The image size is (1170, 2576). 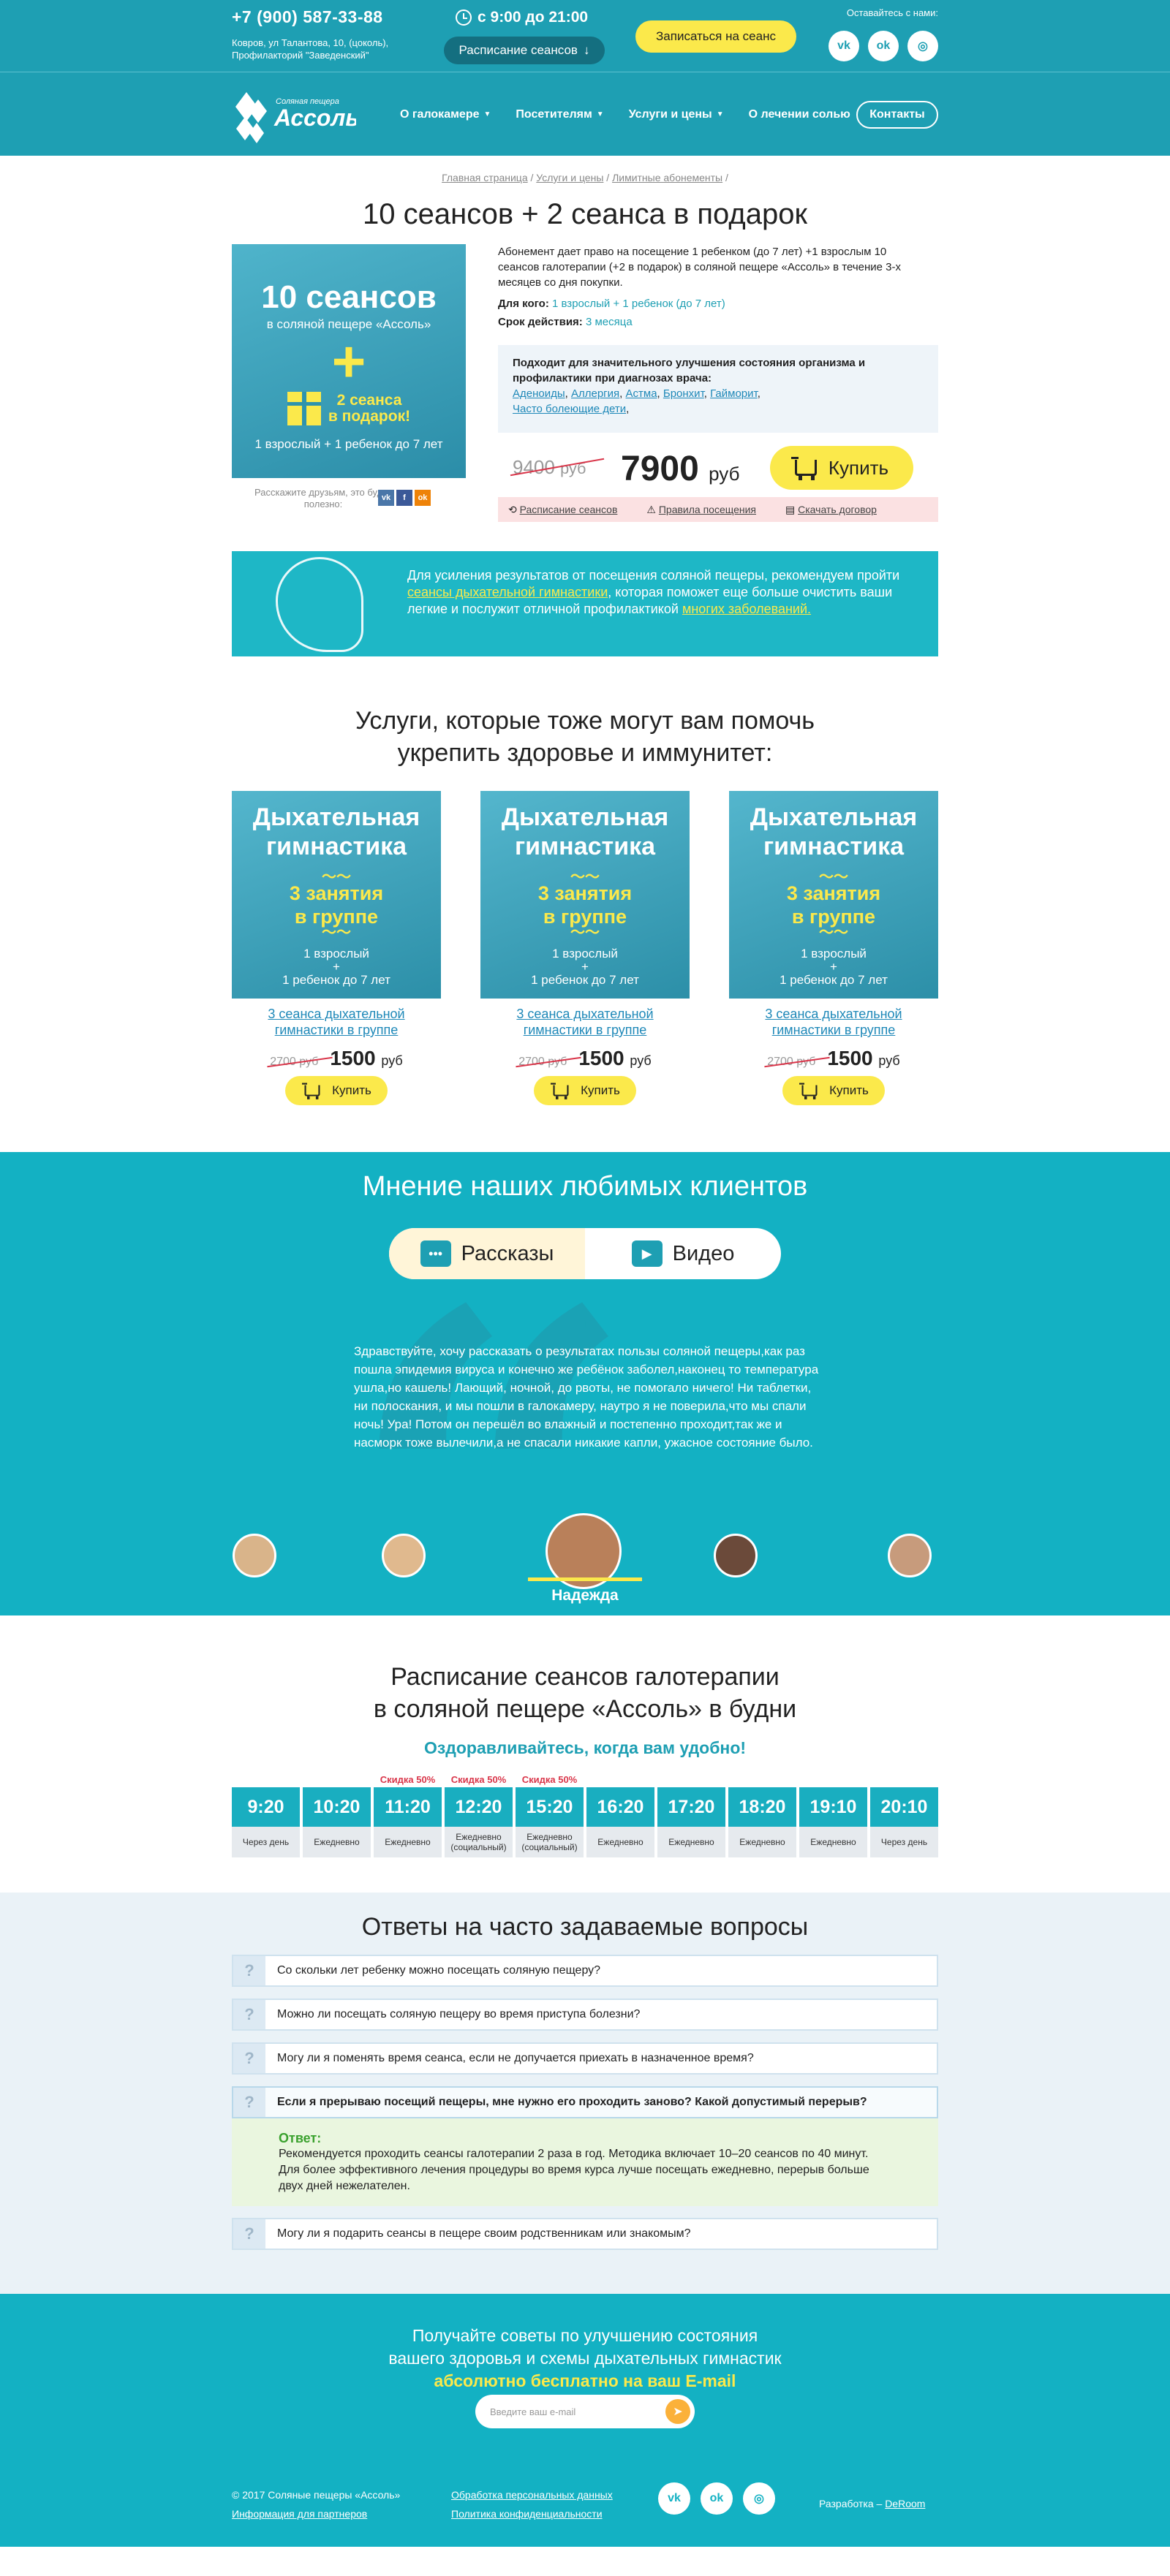 I want to click on reviews-toggle: ••• Рассказы ▶ Видео, so click(x=585, y=1253).